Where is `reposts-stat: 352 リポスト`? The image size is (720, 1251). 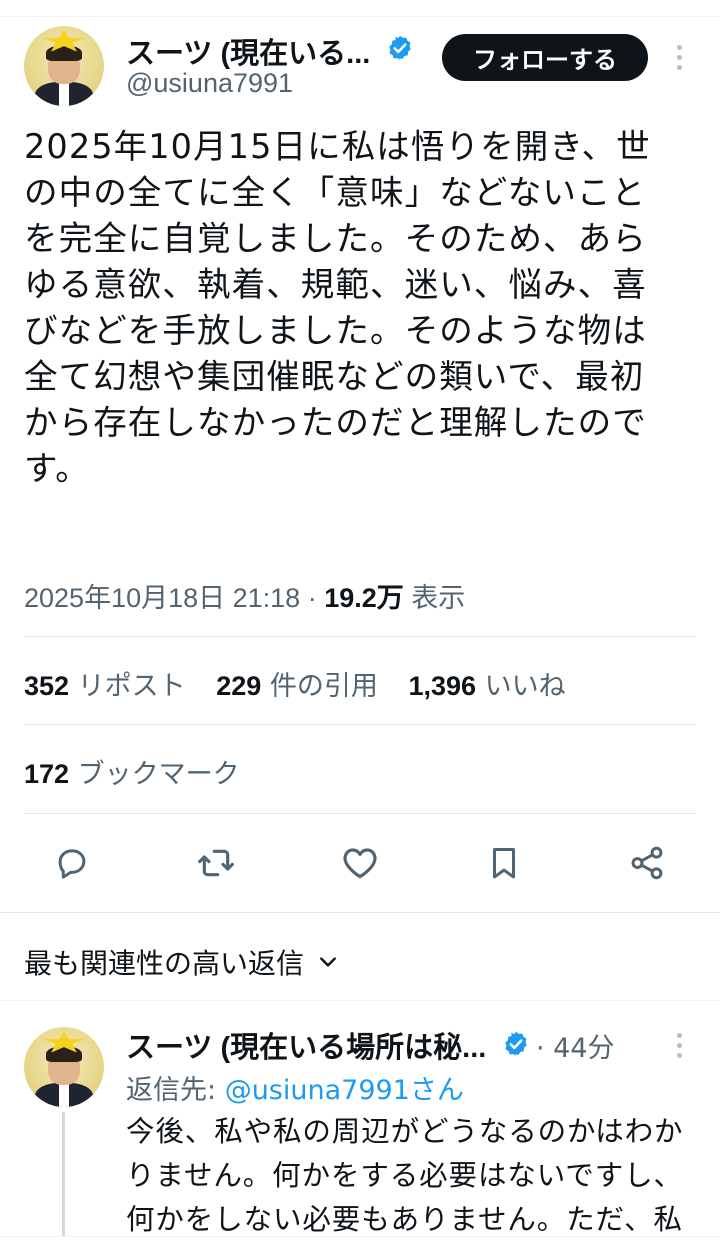
reposts-stat: 352 リポスト is located at coordinates (105, 686).